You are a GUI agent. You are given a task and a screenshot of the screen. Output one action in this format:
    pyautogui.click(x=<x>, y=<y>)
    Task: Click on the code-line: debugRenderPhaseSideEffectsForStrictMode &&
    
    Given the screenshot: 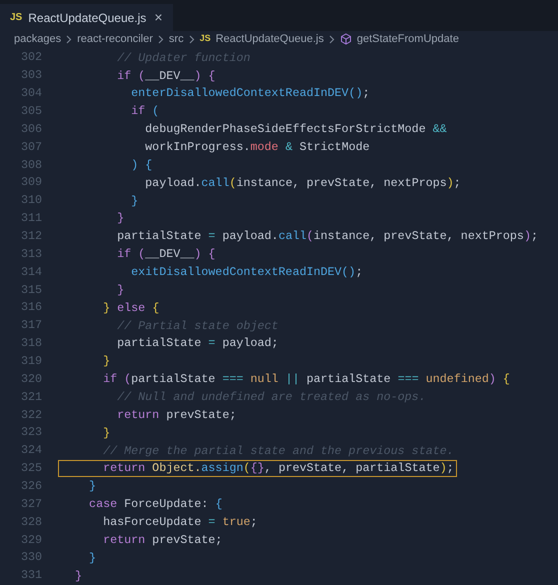 What is the action you would take?
    pyautogui.click(x=296, y=129)
    